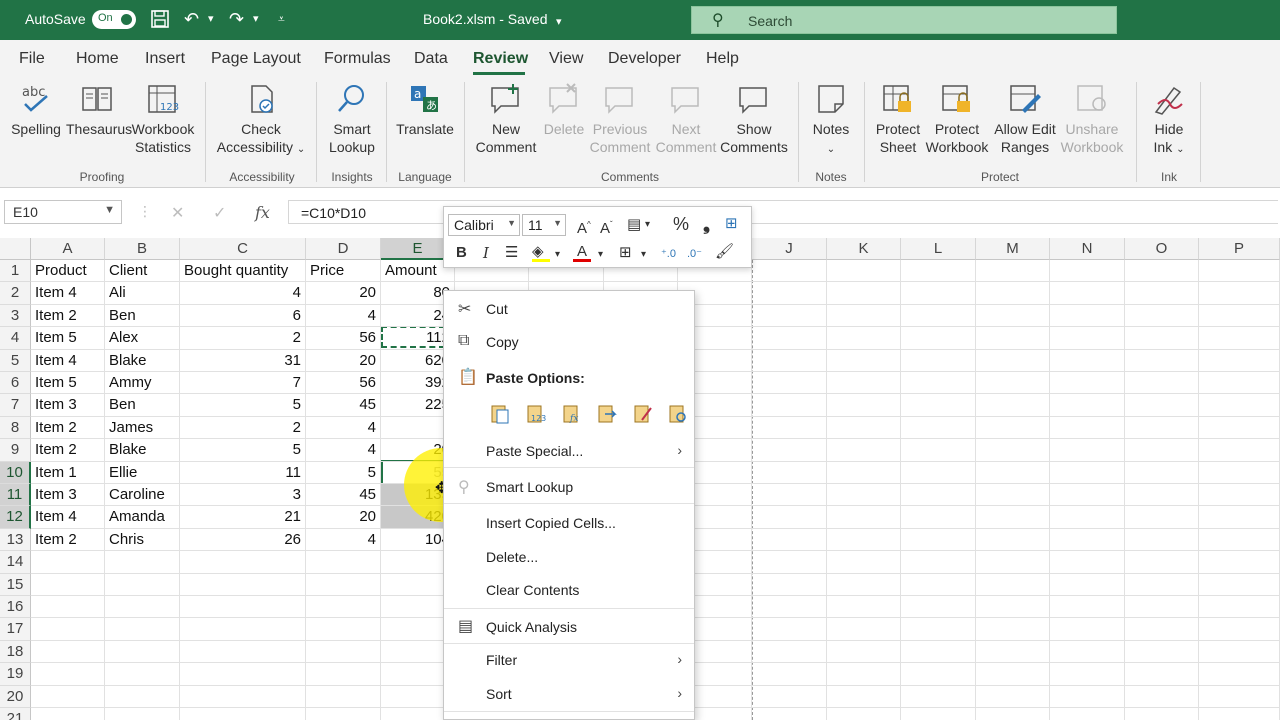 The height and width of the screenshot is (720, 1280). Describe the element at coordinates (68, 517) in the screenshot. I see `cell: Item 4` at that location.